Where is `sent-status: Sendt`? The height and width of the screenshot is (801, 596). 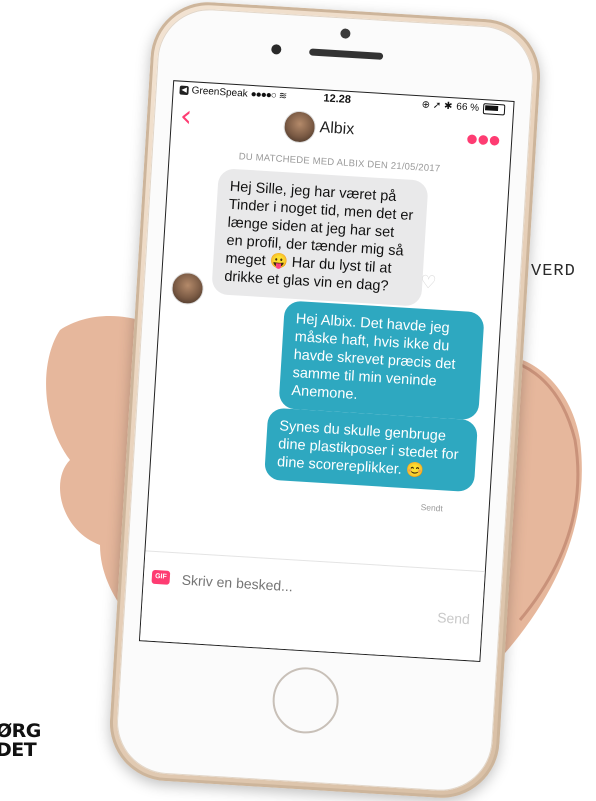
sent-status: Sendt is located at coordinates (432, 508).